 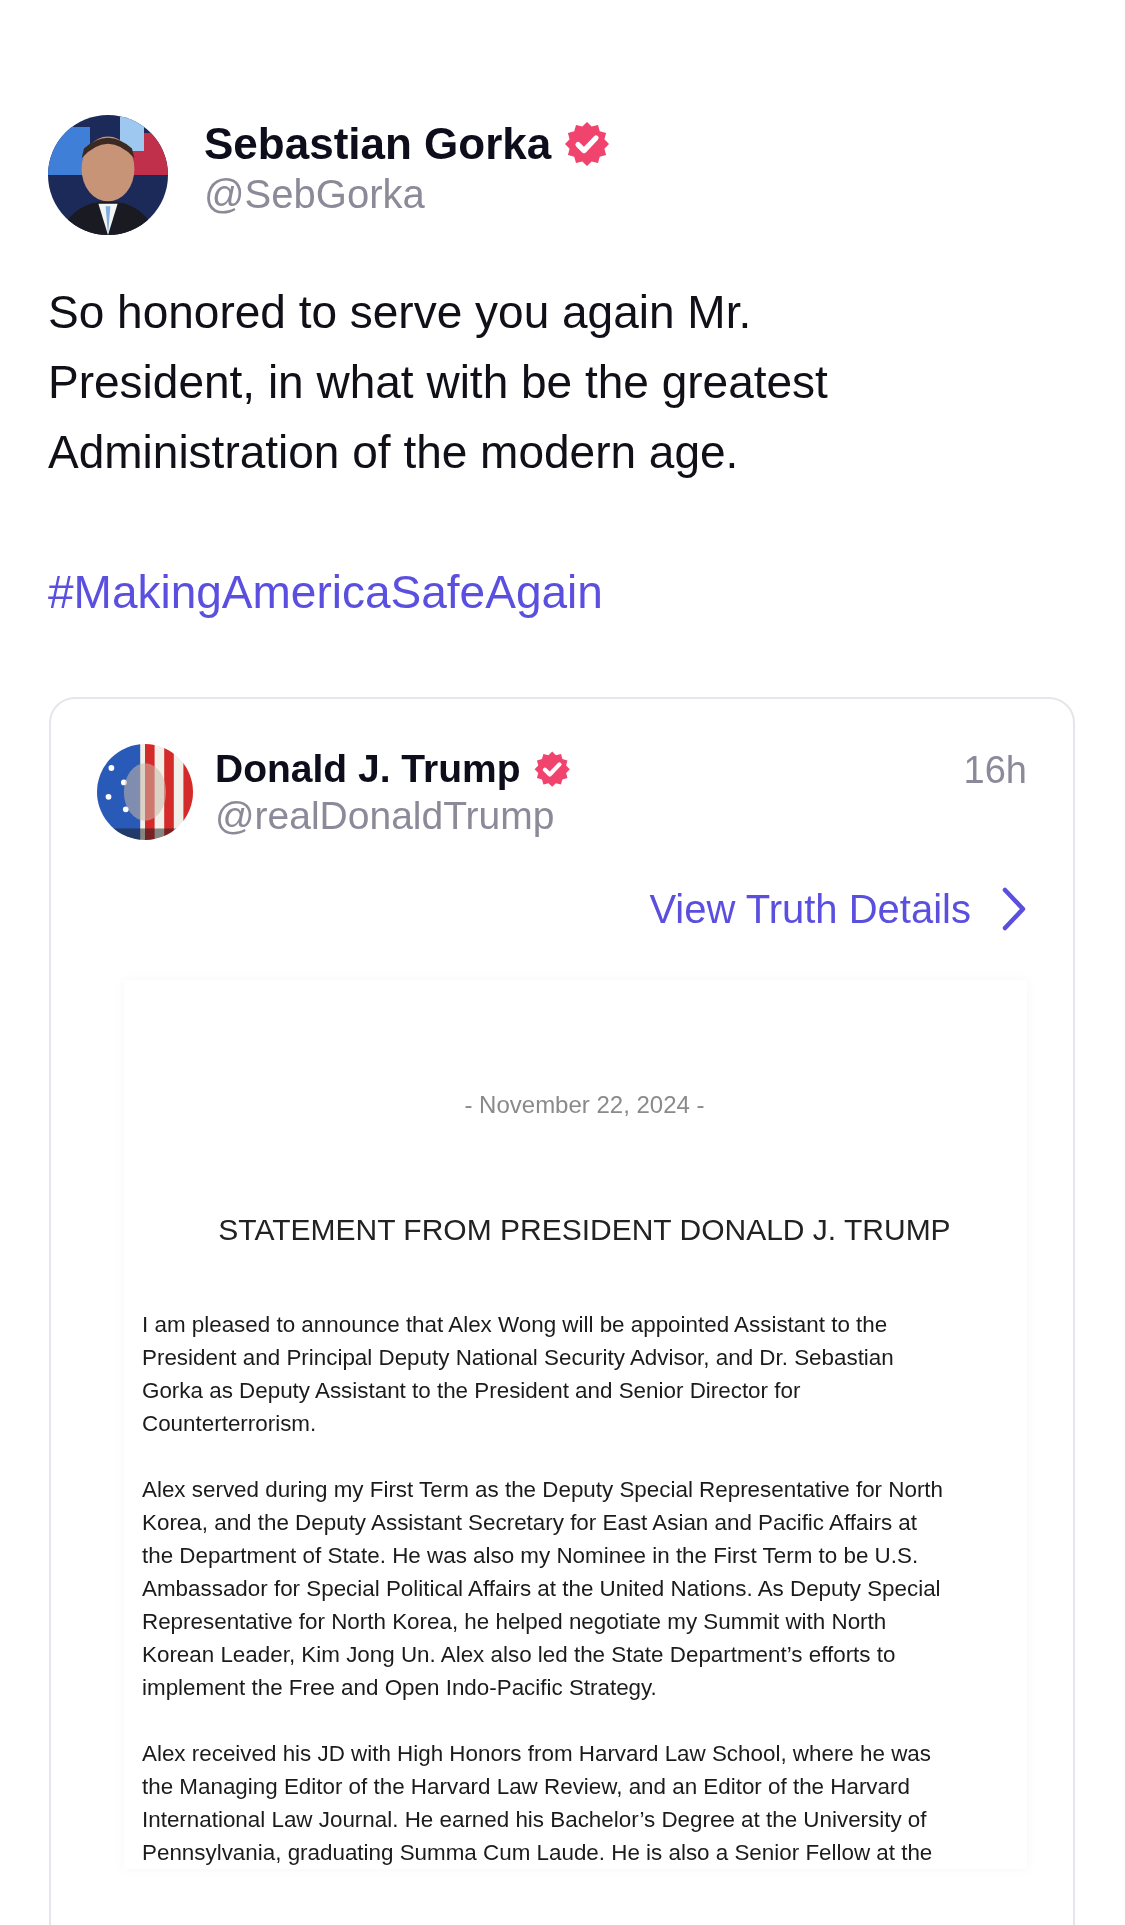 I want to click on author-handle: @SebGorka, so click(x=315, y=194).